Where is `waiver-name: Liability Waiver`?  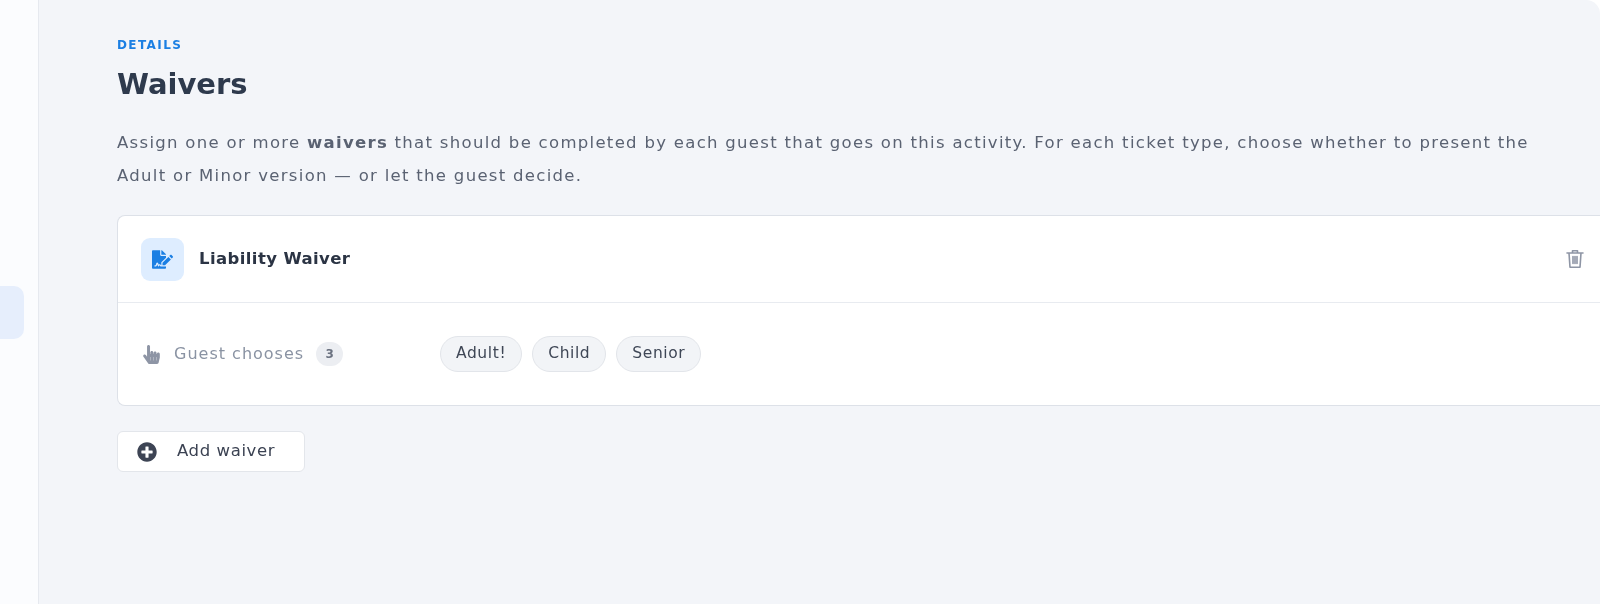
waiver-name: Liability Waiver is located at coordinates (275, 258).